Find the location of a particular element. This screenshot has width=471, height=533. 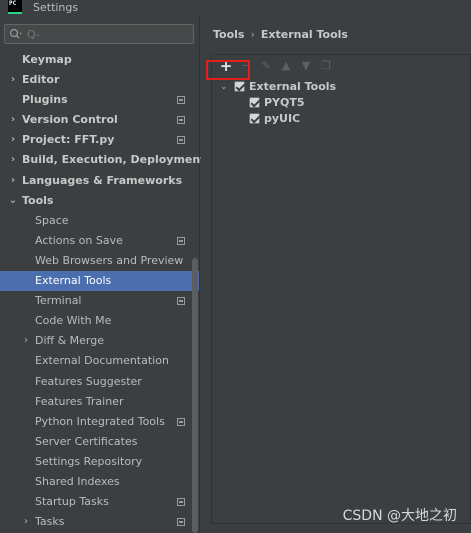

sidebar-item-code-with-me: Code With Me is located at coordinates (99, 321).